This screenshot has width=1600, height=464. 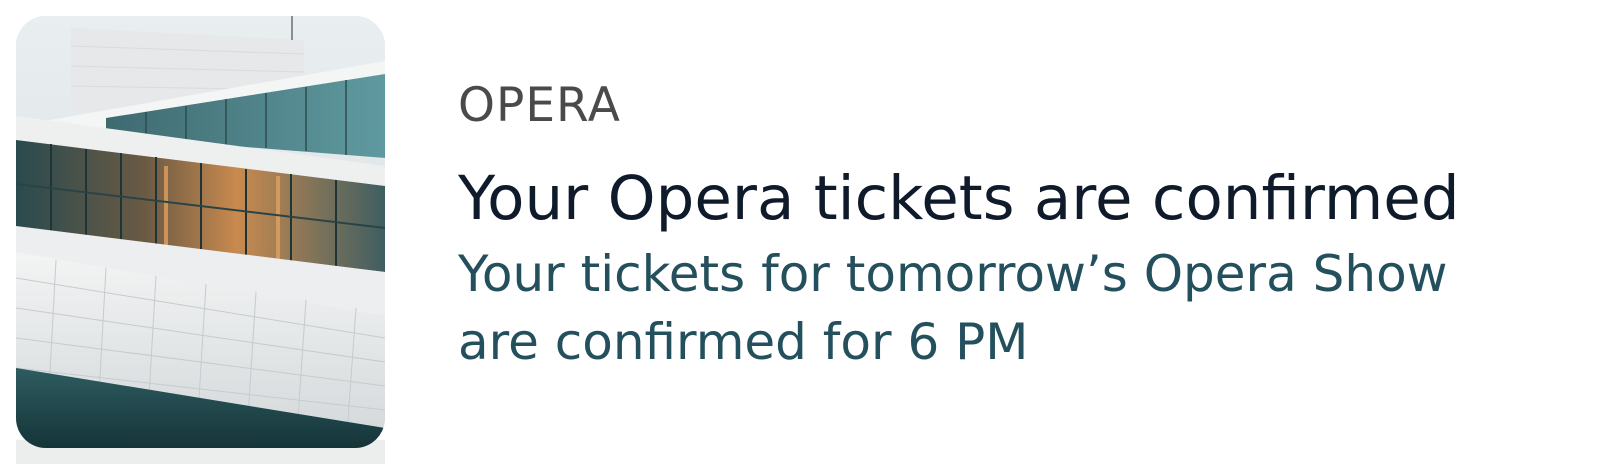 What do you see at coordinates (539, 105) in the screenshot?
I see `app-category-label: OPERA` at bounding box center [539, 105].